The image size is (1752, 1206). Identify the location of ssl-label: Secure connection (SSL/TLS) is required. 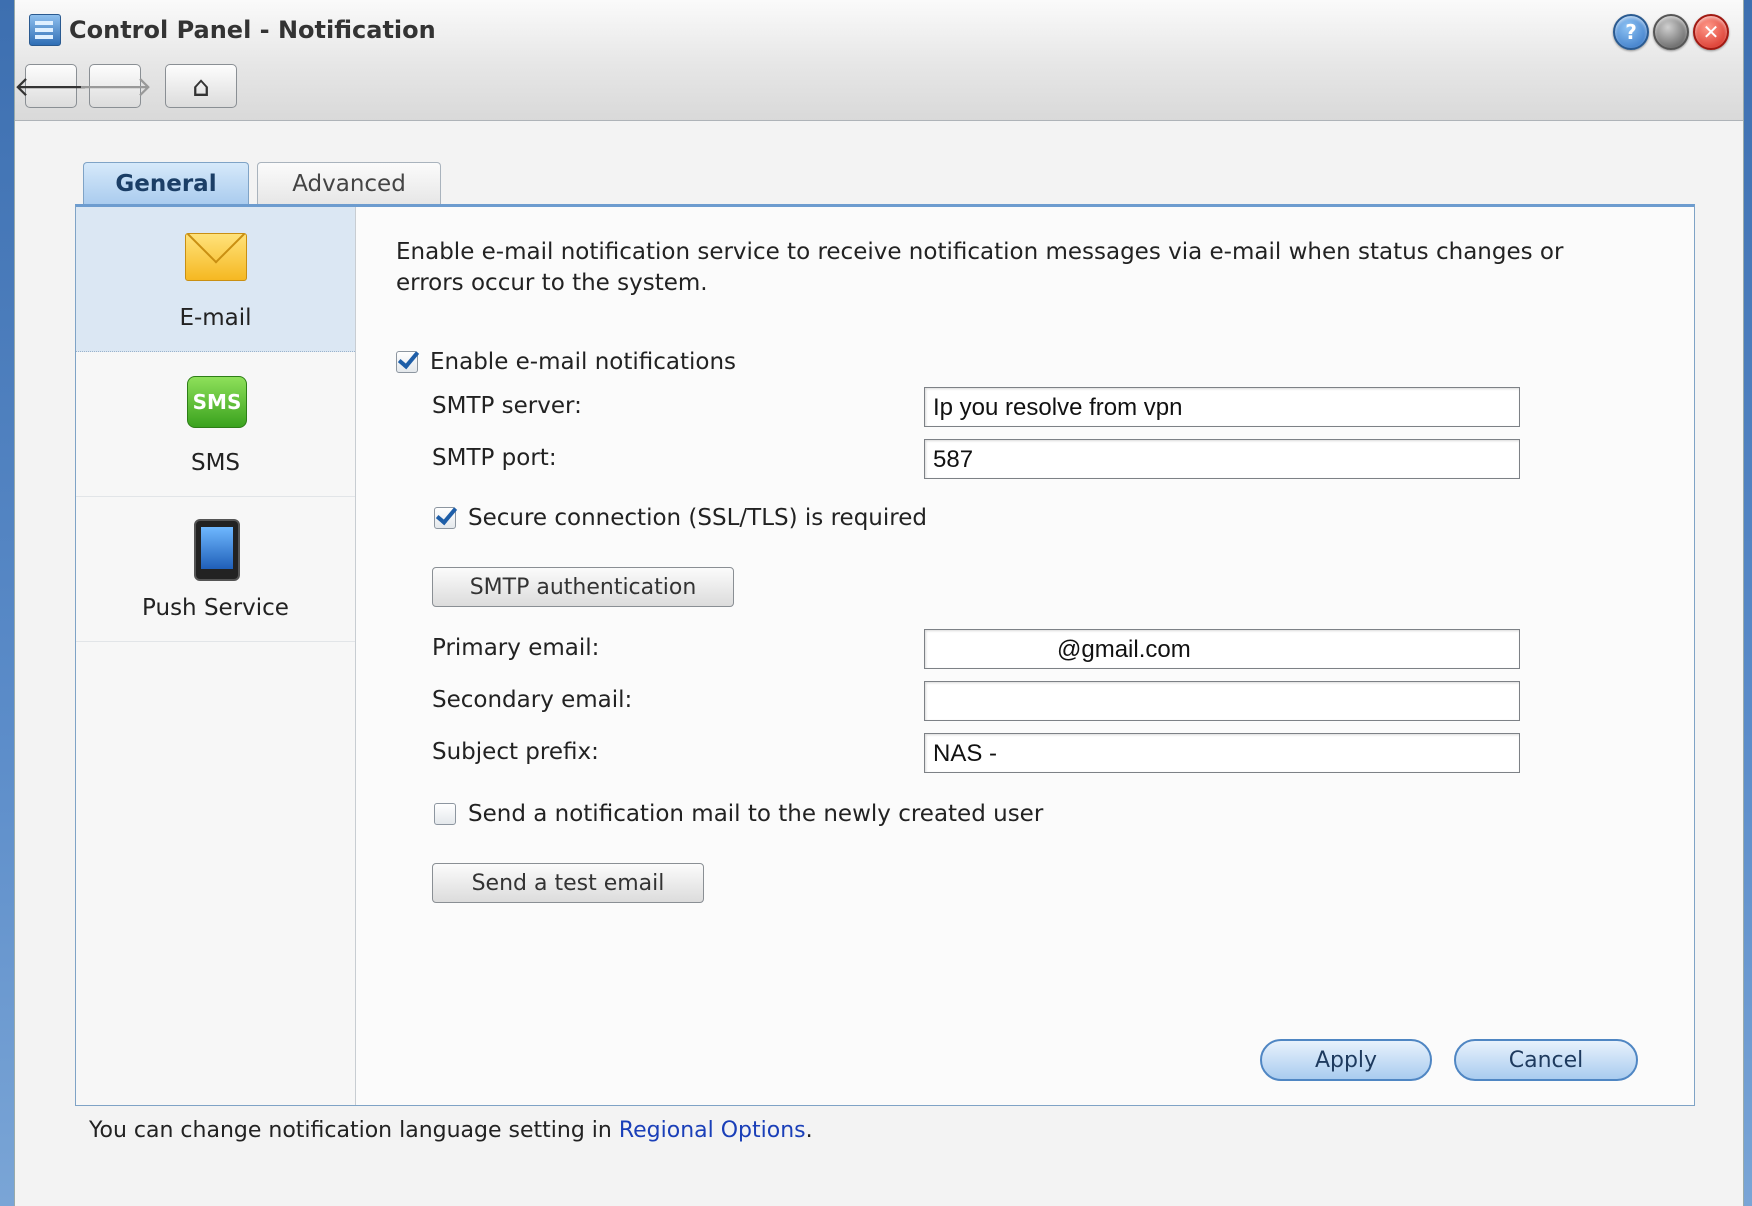
(697, 518).